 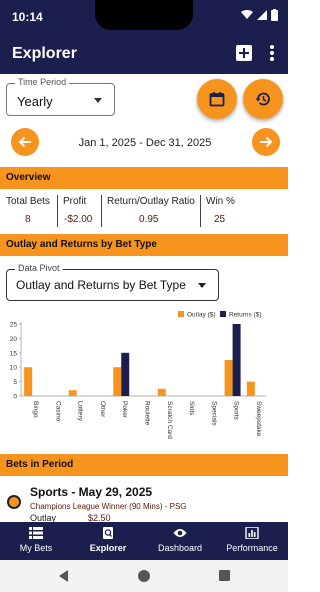 What do you see at coordinates (57, 411) in the screenshot?
I see `x-tick-label: Casino` at bounding box center [57, 411].